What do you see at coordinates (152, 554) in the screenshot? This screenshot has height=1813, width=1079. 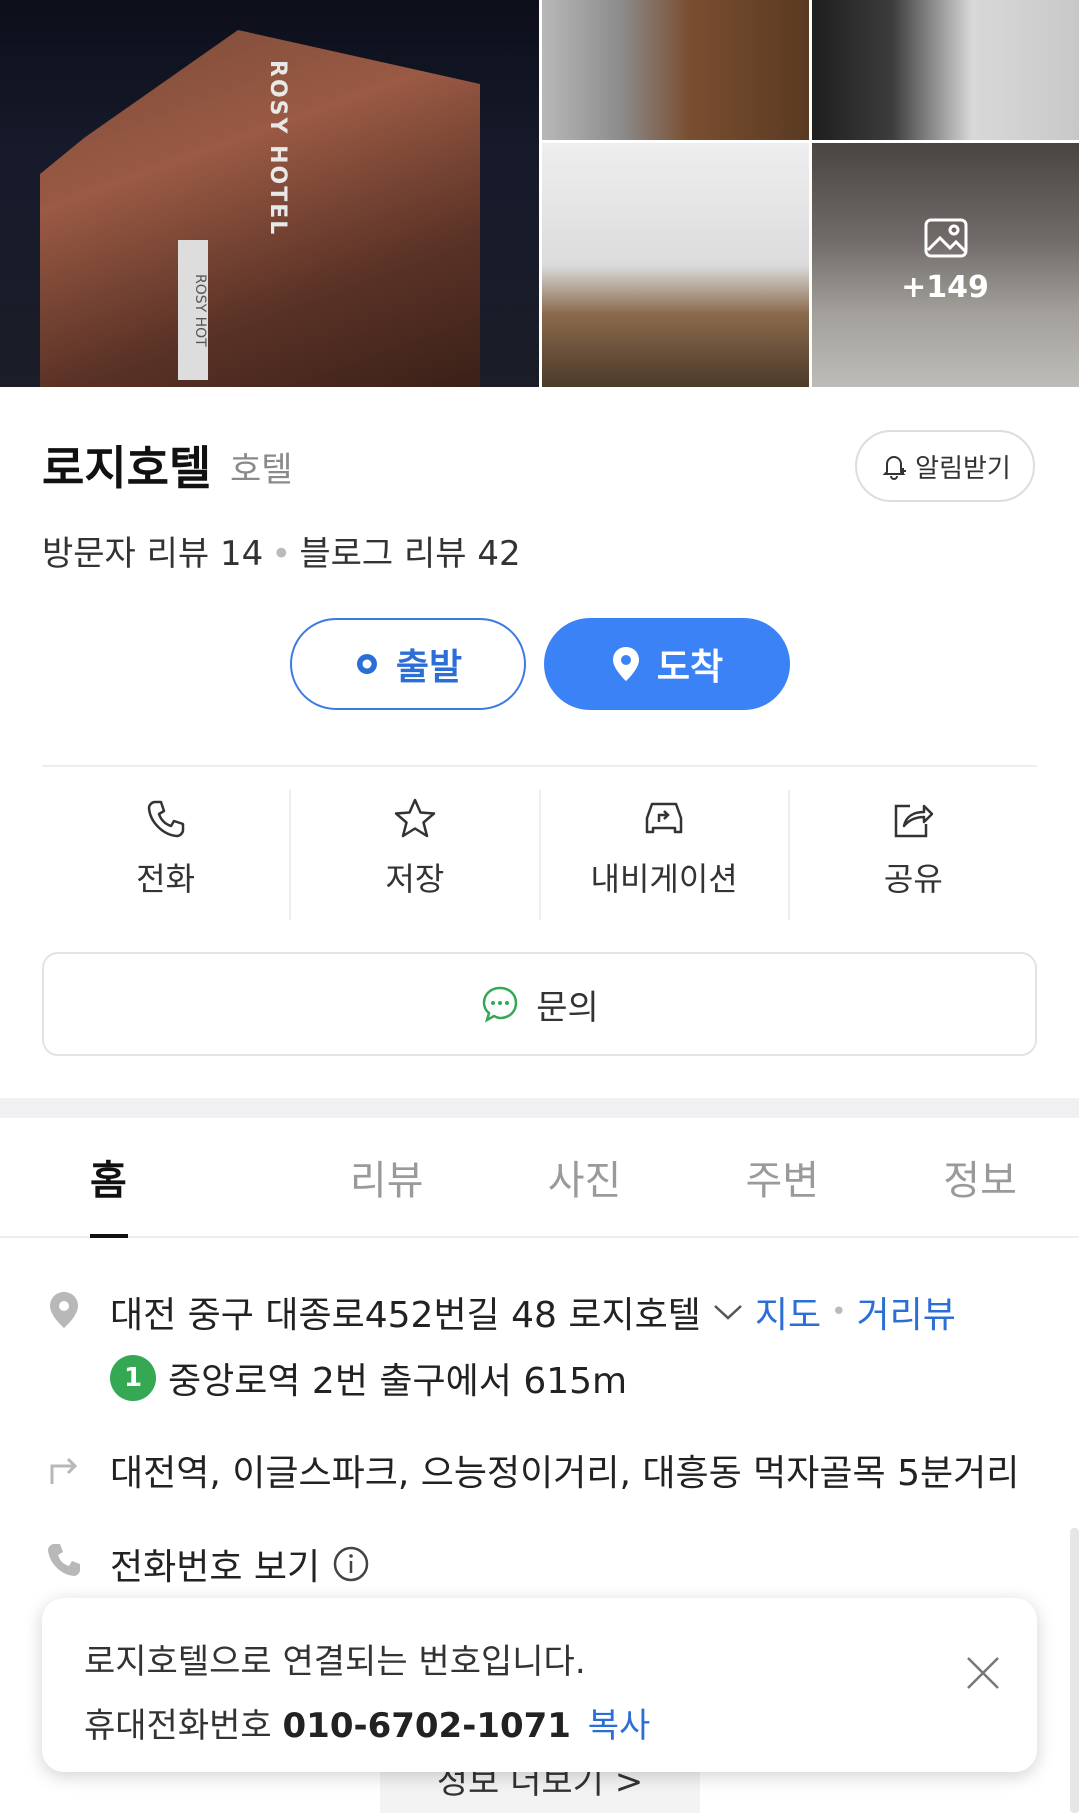 I see `visitor-reviews-link: 방문자 리뷰 14` at bounding box center [152, 554].